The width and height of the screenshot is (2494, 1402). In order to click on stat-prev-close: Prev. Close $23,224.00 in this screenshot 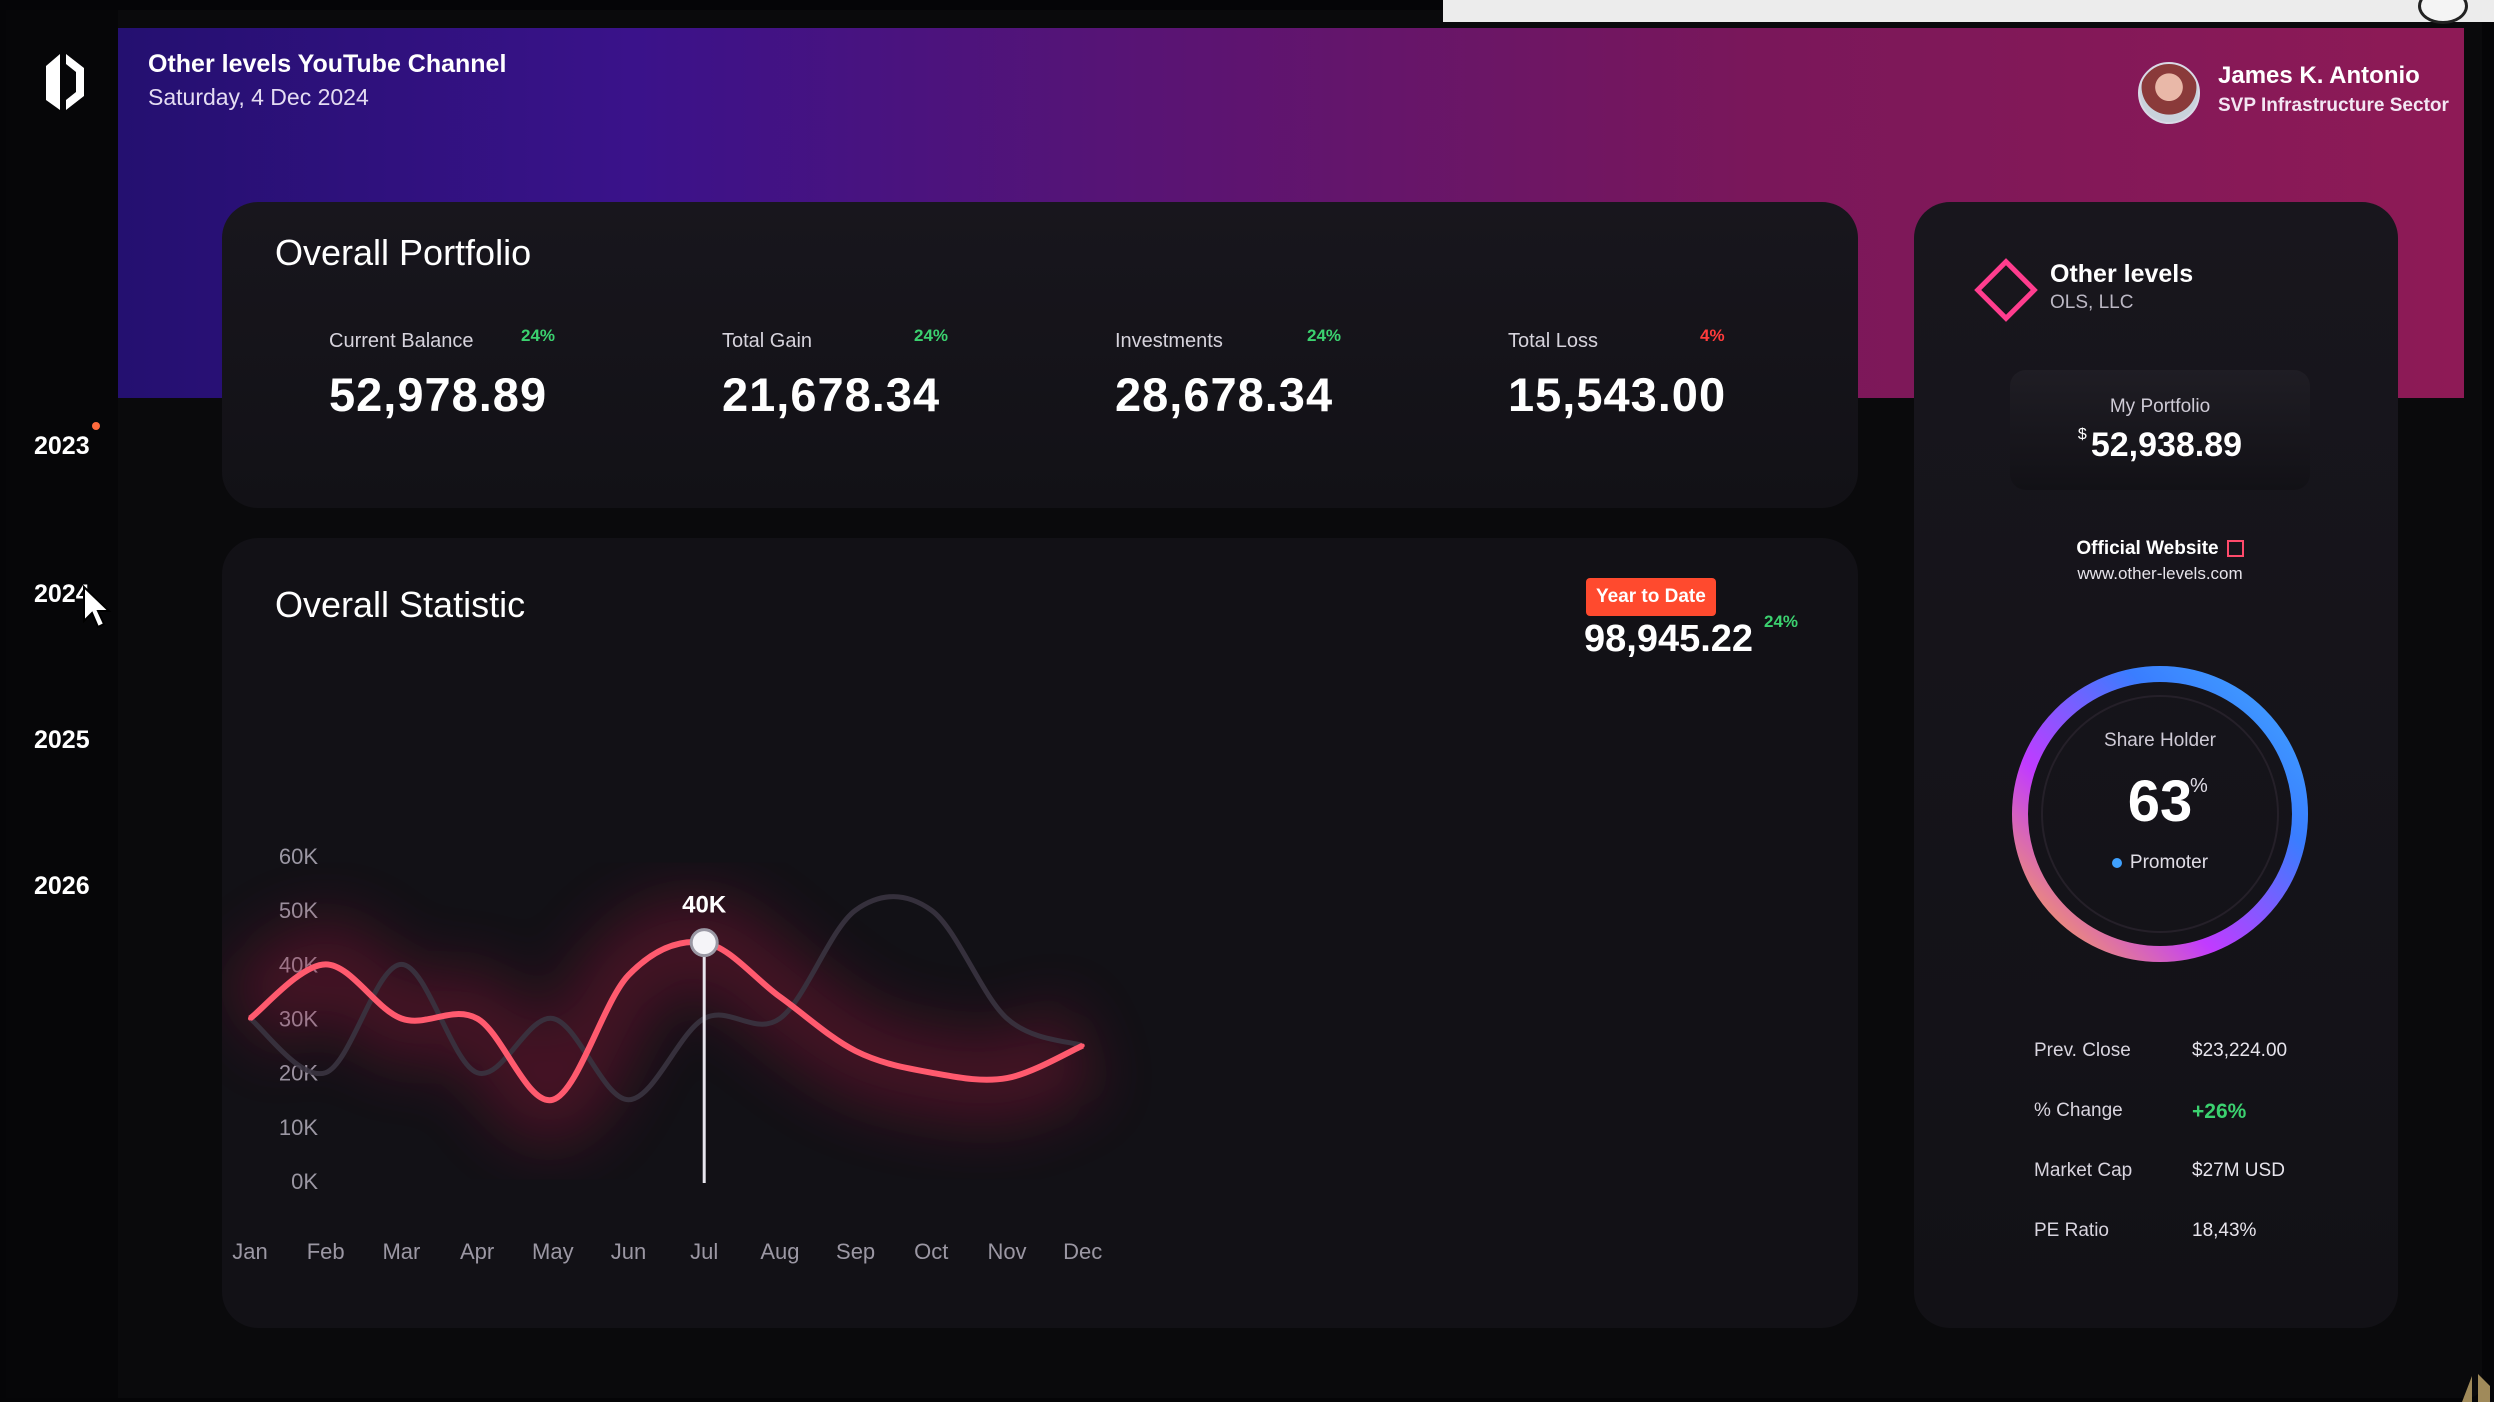, I will do `click(2160, 1051)`.